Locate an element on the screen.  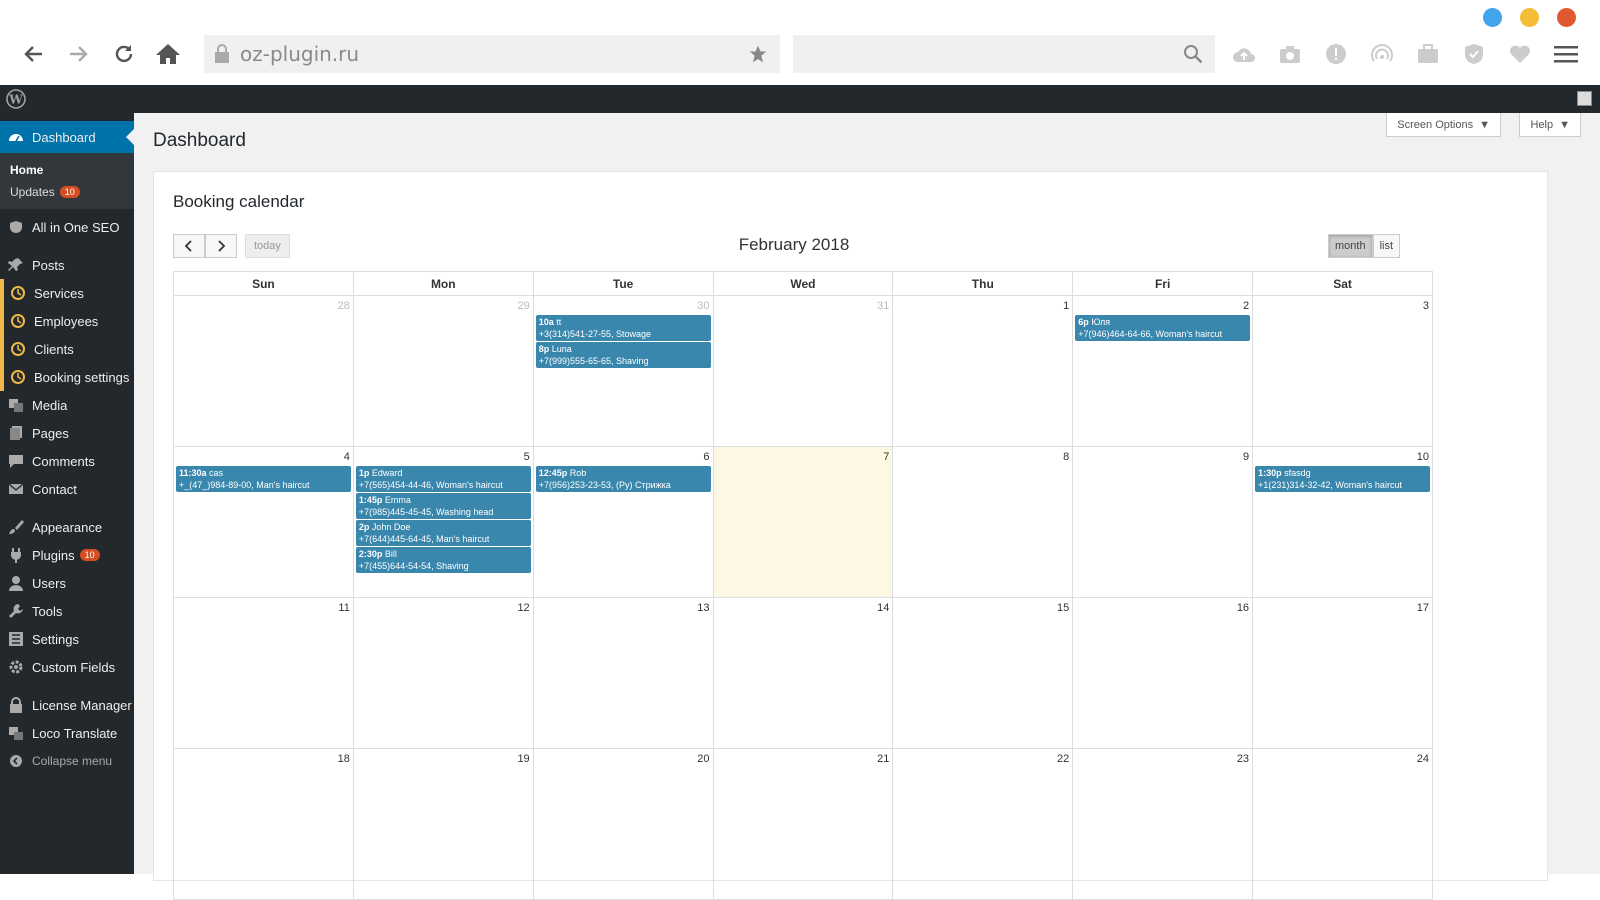
submenu-item-updates: Updates 10 is located at coordinates (67, 192).